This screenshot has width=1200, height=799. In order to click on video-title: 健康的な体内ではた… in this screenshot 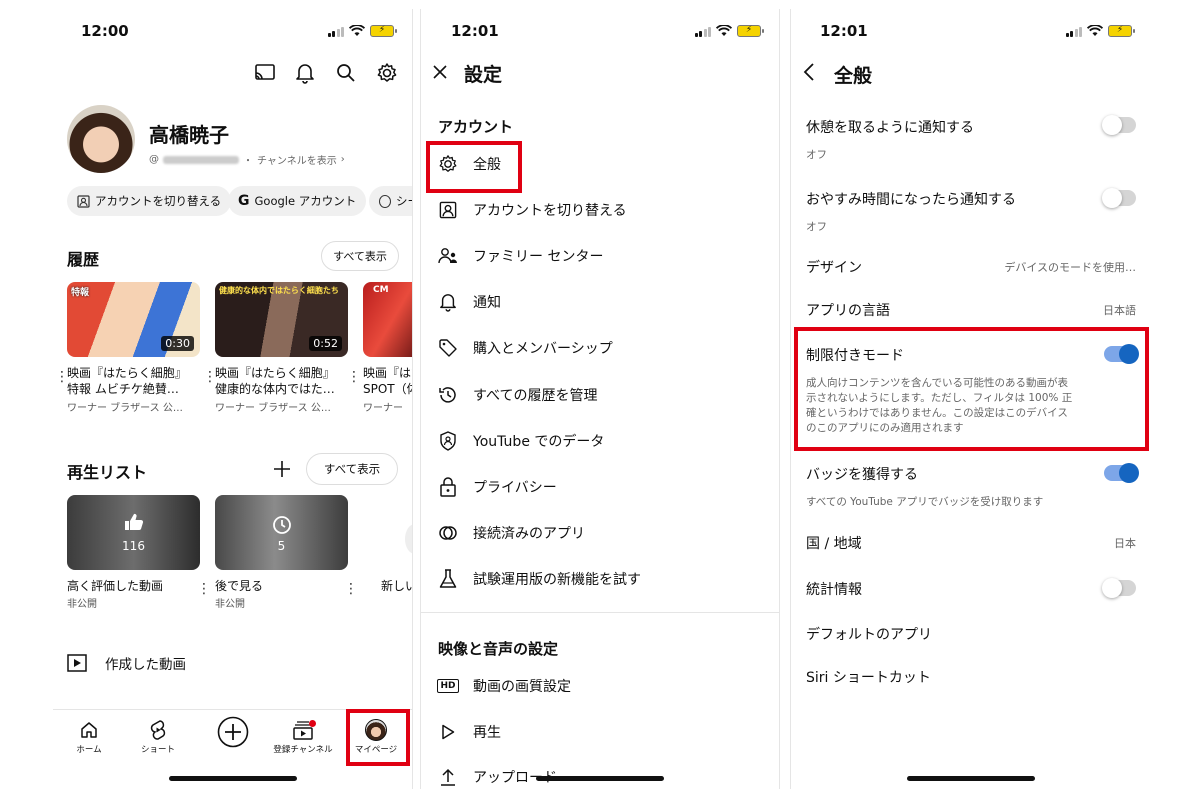, I will do `click(279, 389)`.